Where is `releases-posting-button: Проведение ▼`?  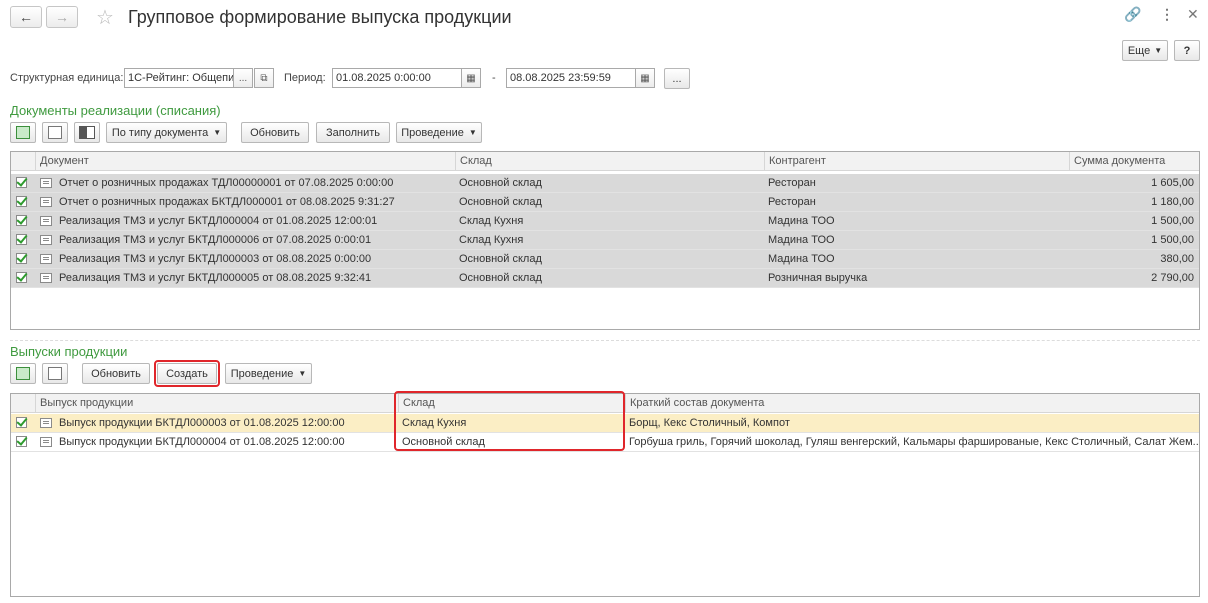
releases-posting-button: Проведение ▼ is located at coordinates (268, 373).